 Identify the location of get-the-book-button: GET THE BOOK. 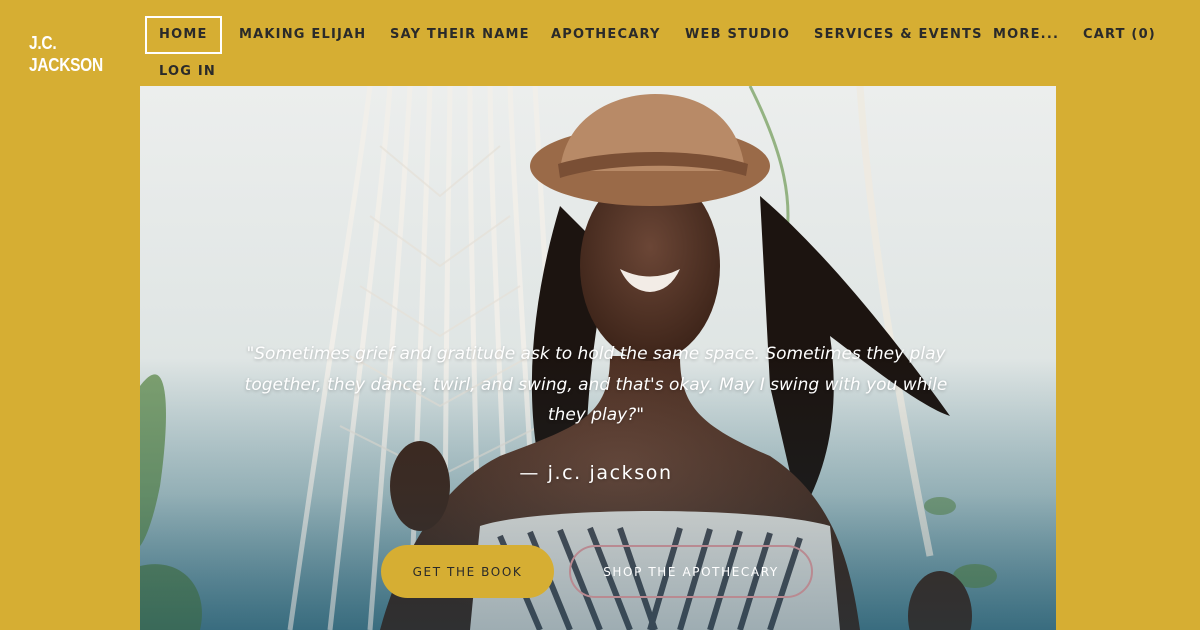
(467, 571).